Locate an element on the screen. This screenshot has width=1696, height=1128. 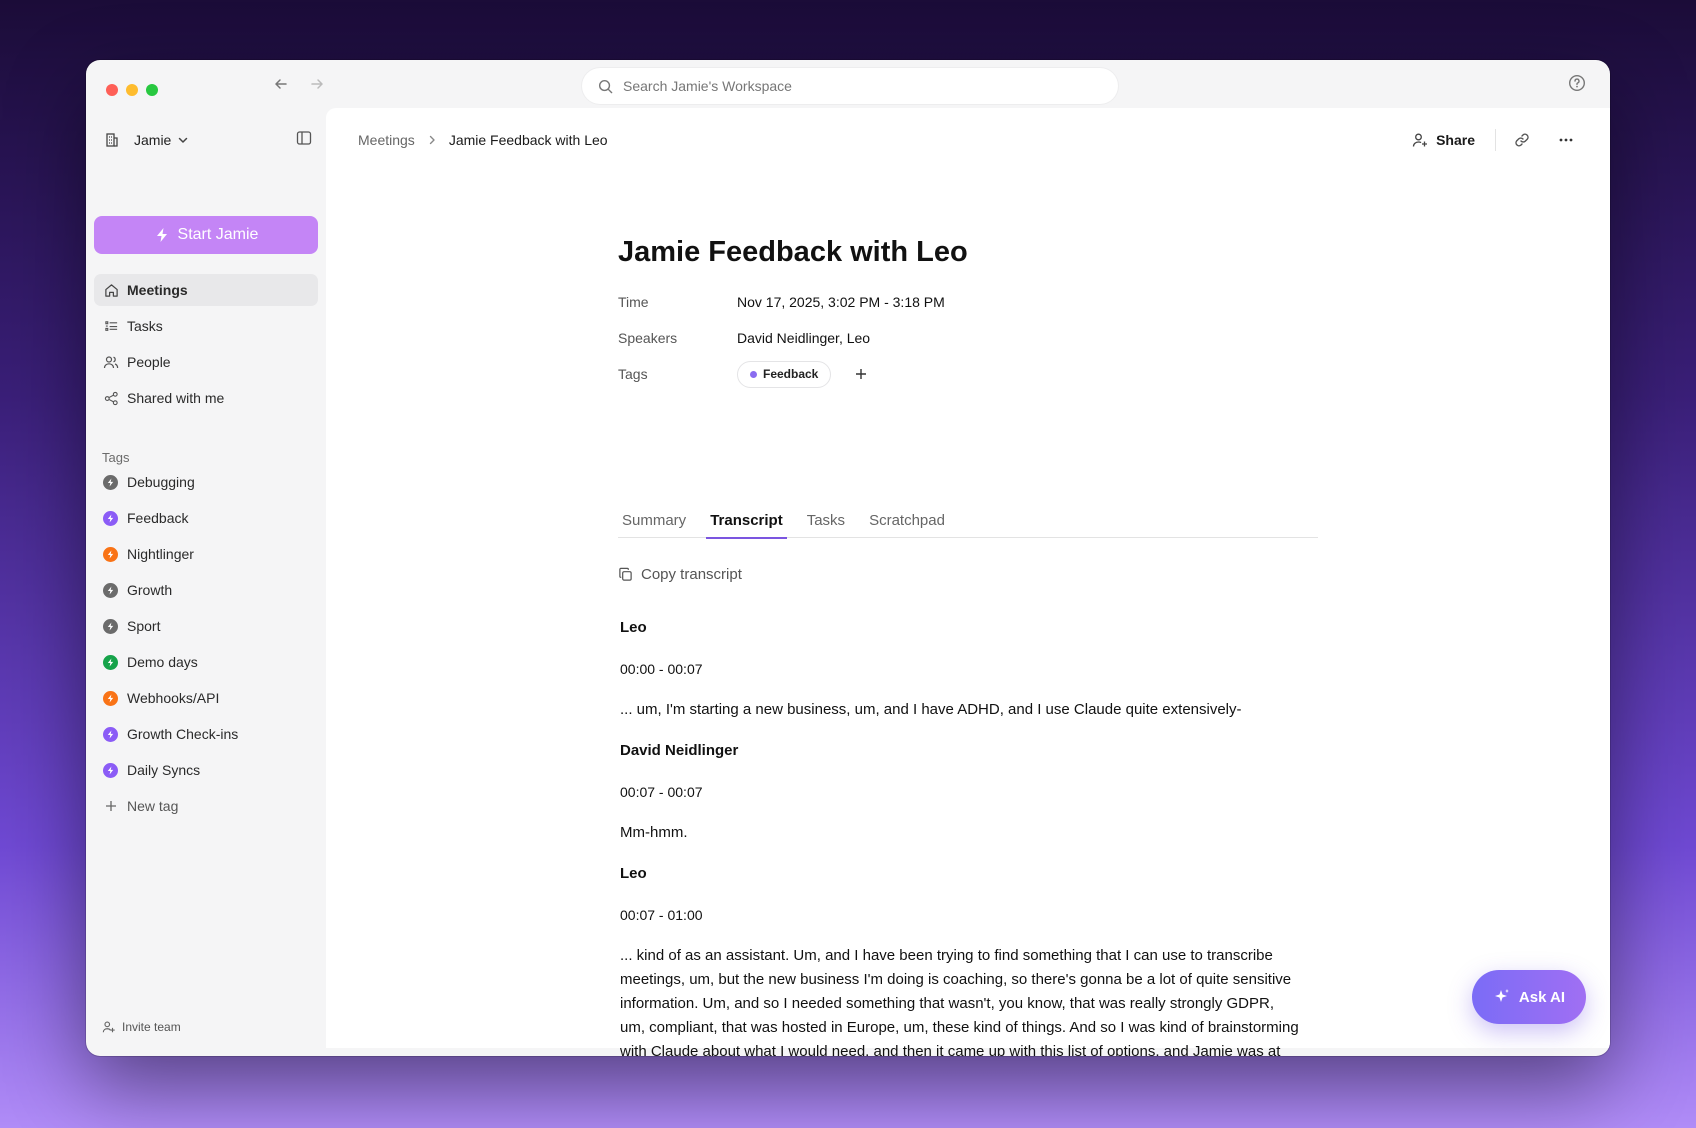
meta-time-row: Time Nov 17, 2025, 3:02 PM - 3:18 PM is located at coordinates (968, 302).